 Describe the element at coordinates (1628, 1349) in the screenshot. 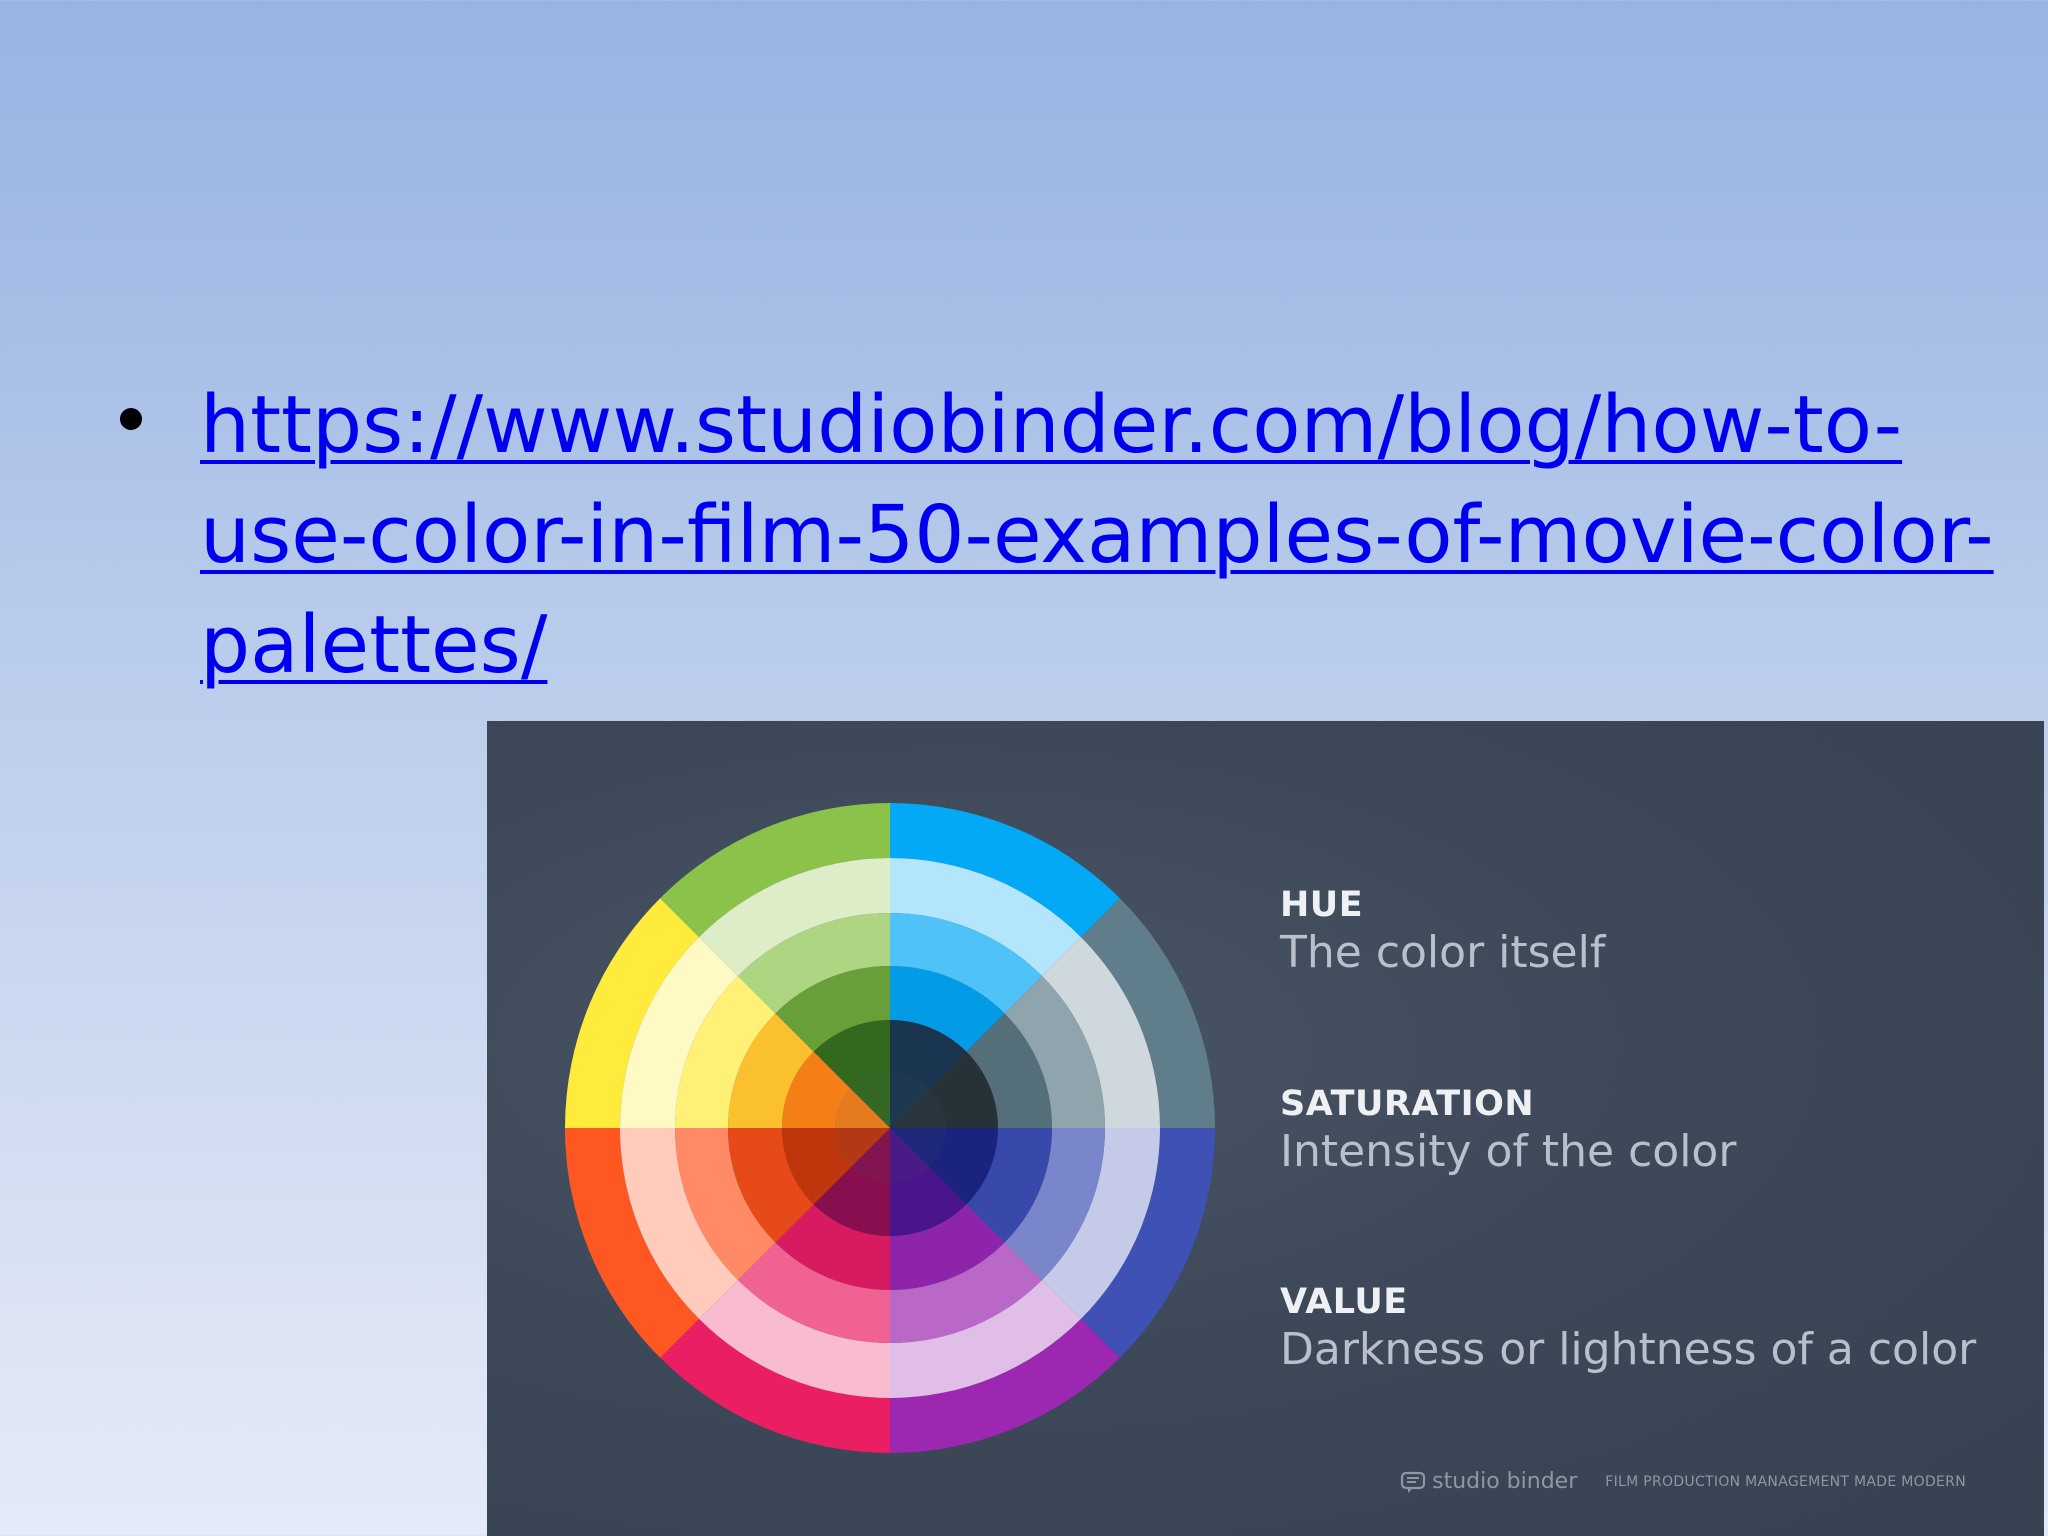

I see `legend-value-description: Darkness or lightness of a color` at that location.